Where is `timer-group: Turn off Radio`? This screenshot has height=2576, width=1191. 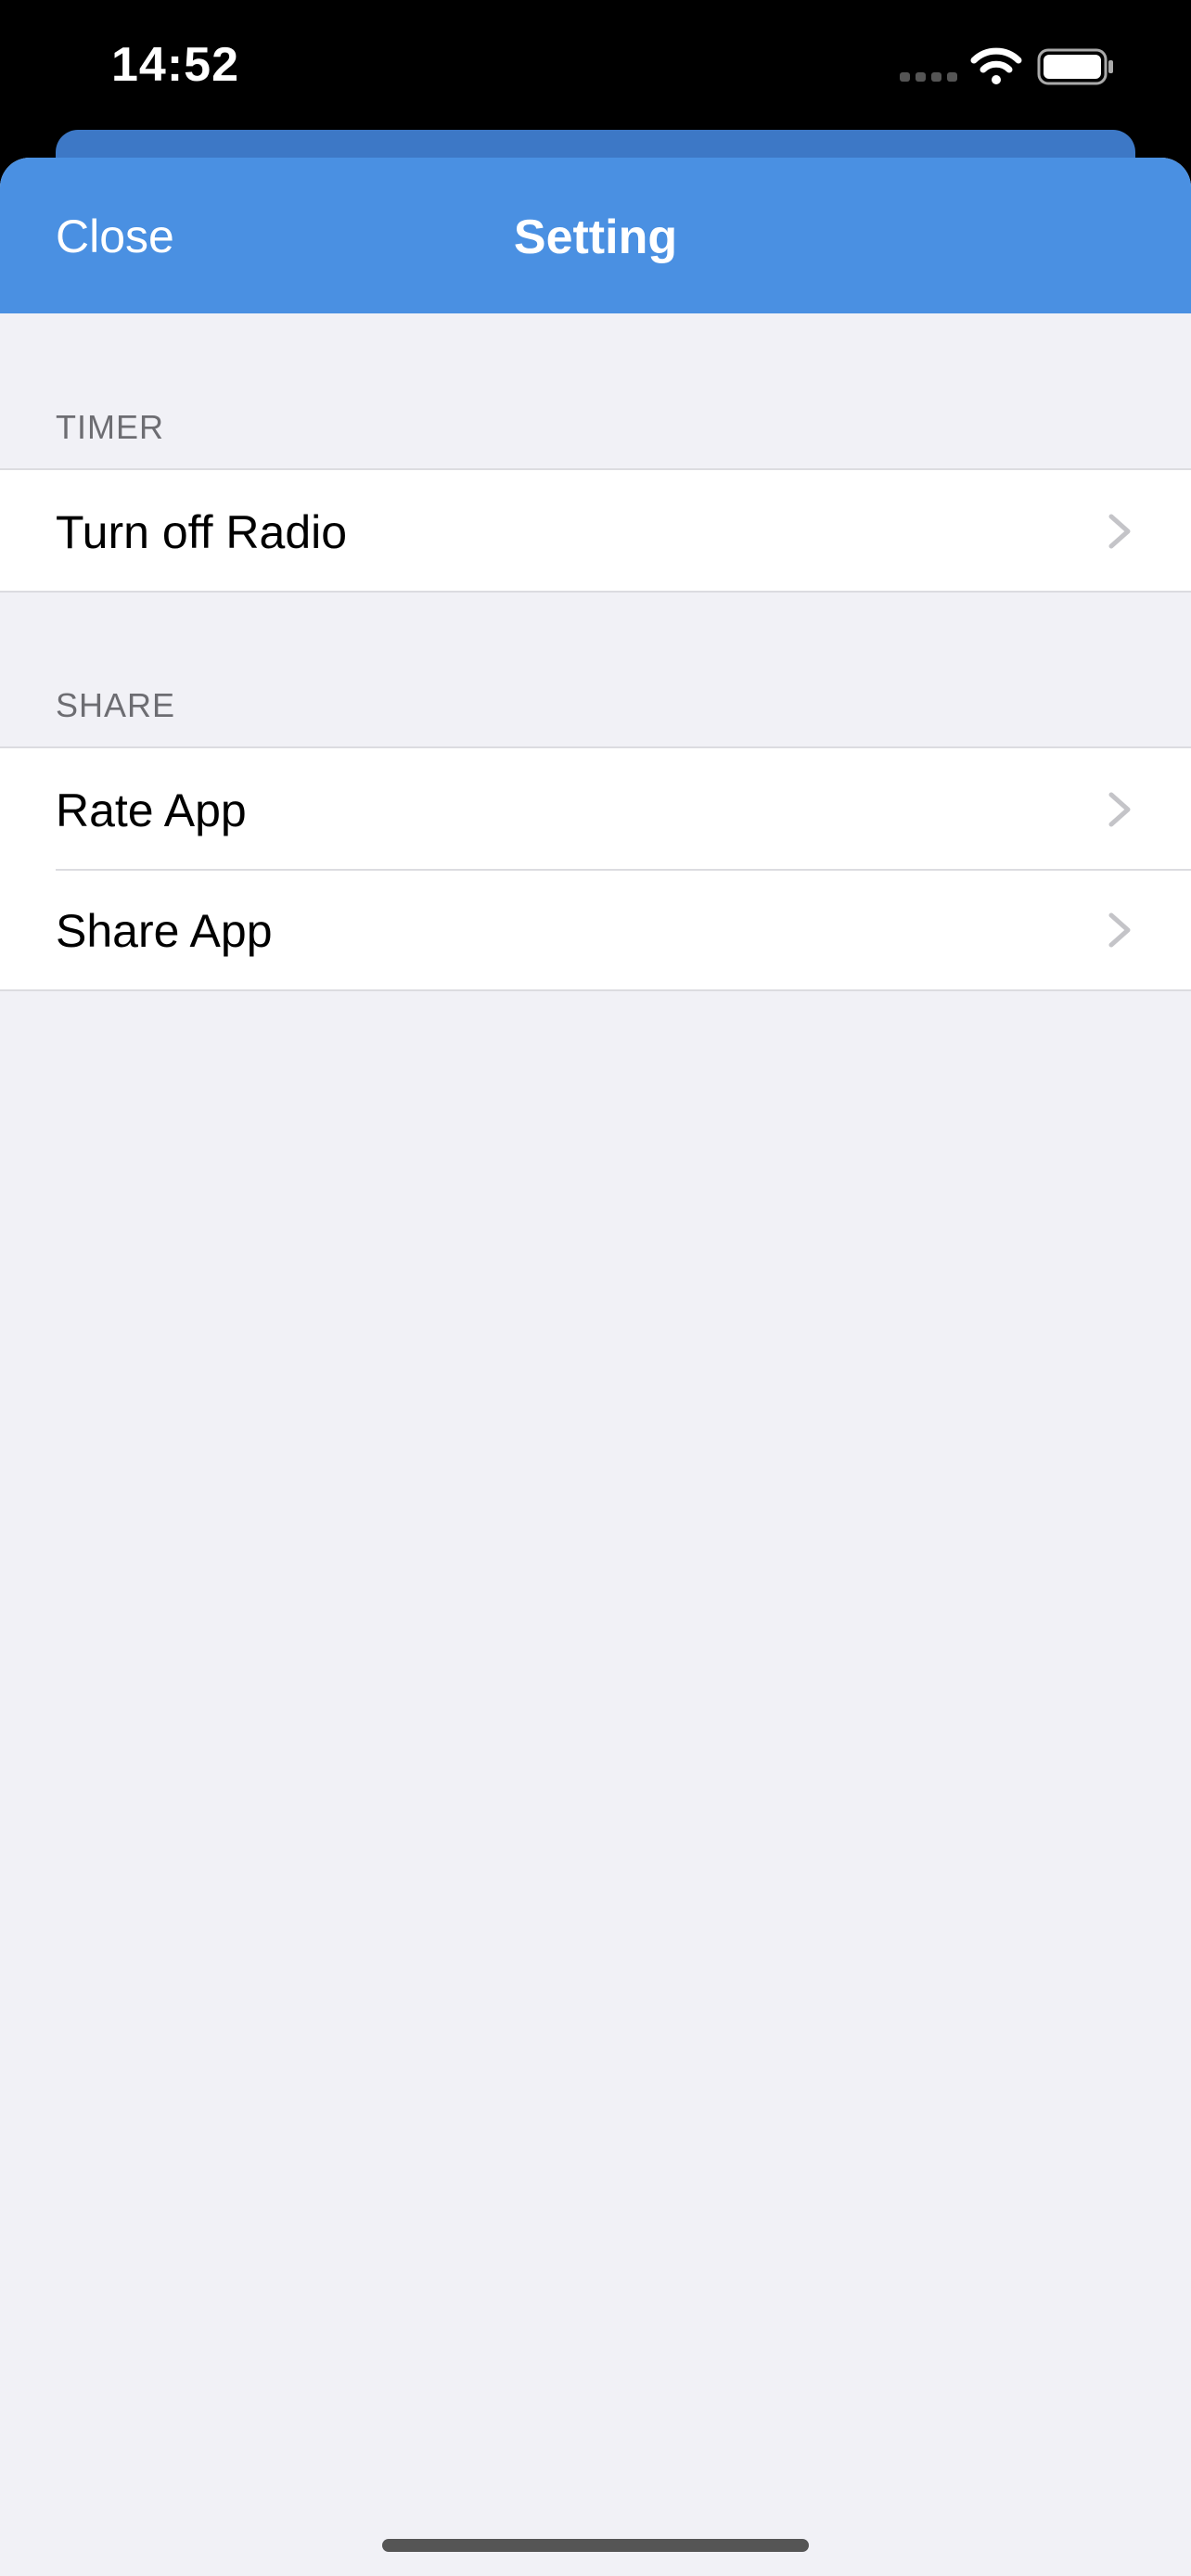 timer-group: Turn off Radio is located at coordinates (595, 531).